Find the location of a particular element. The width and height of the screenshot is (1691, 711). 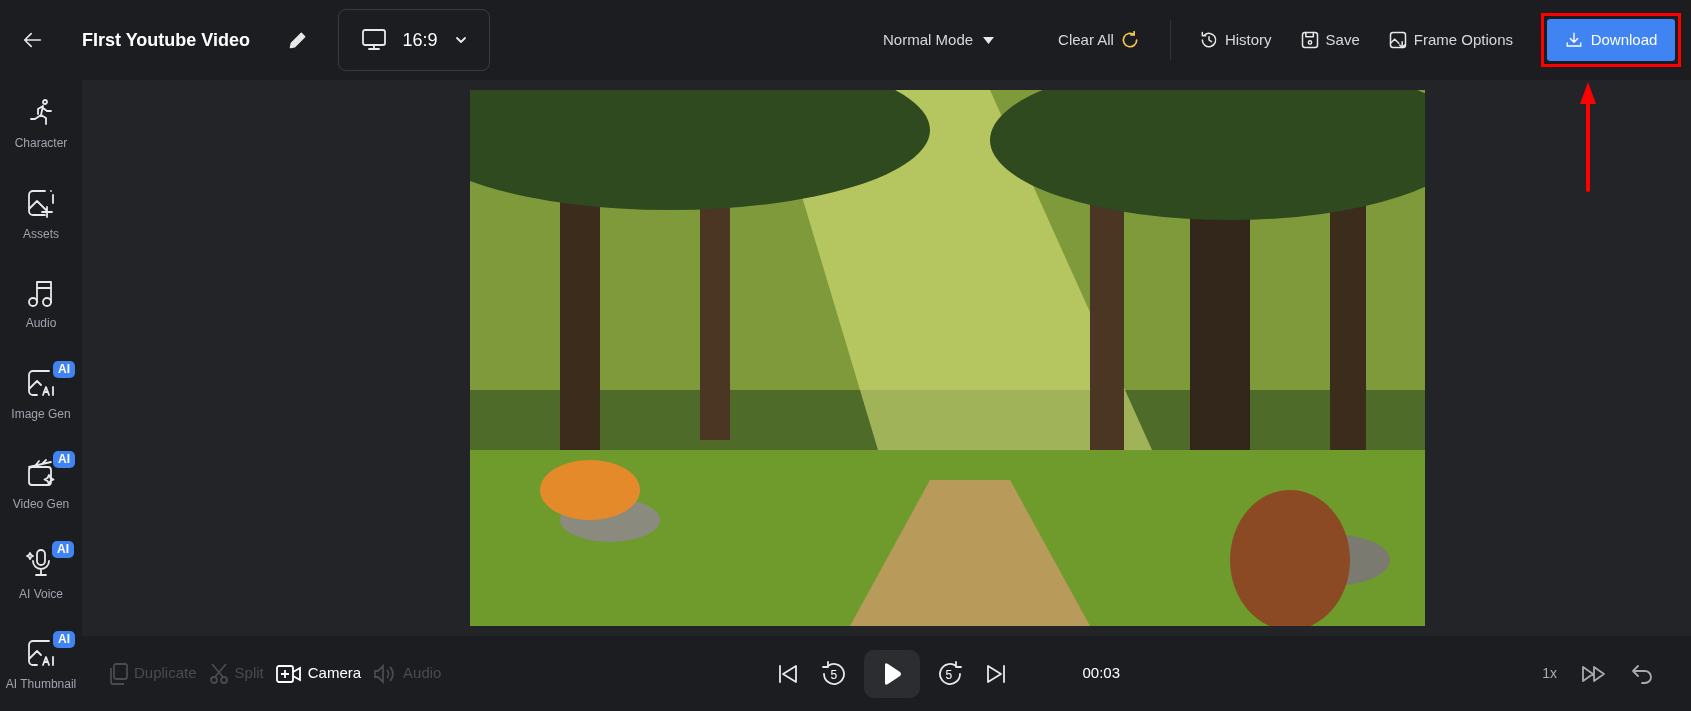

sidebar-item: AI Video Gen is located at coordinates (41, 485).